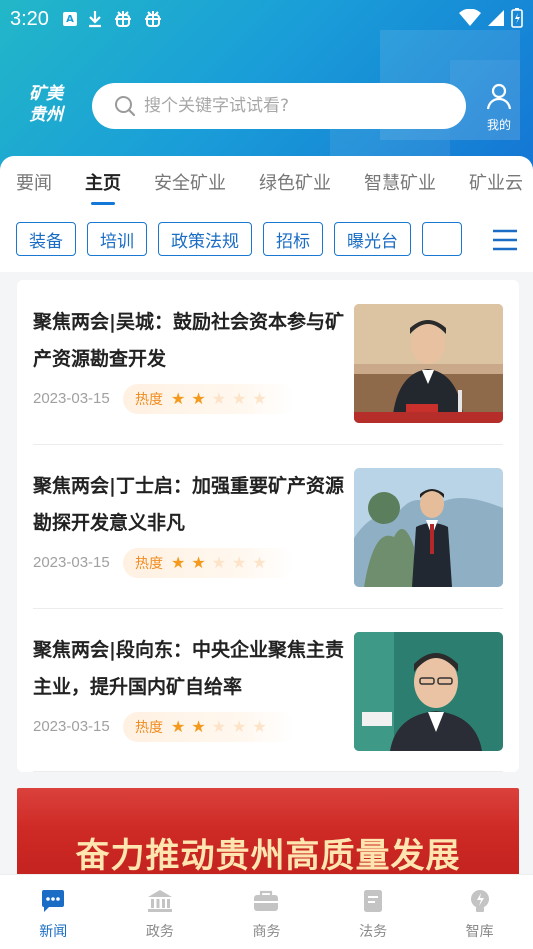  I want to click on news-title: 聚焦两会|段向东：中央企业聚焦主责主业，提升国内矿自给率, so click(188, 668).